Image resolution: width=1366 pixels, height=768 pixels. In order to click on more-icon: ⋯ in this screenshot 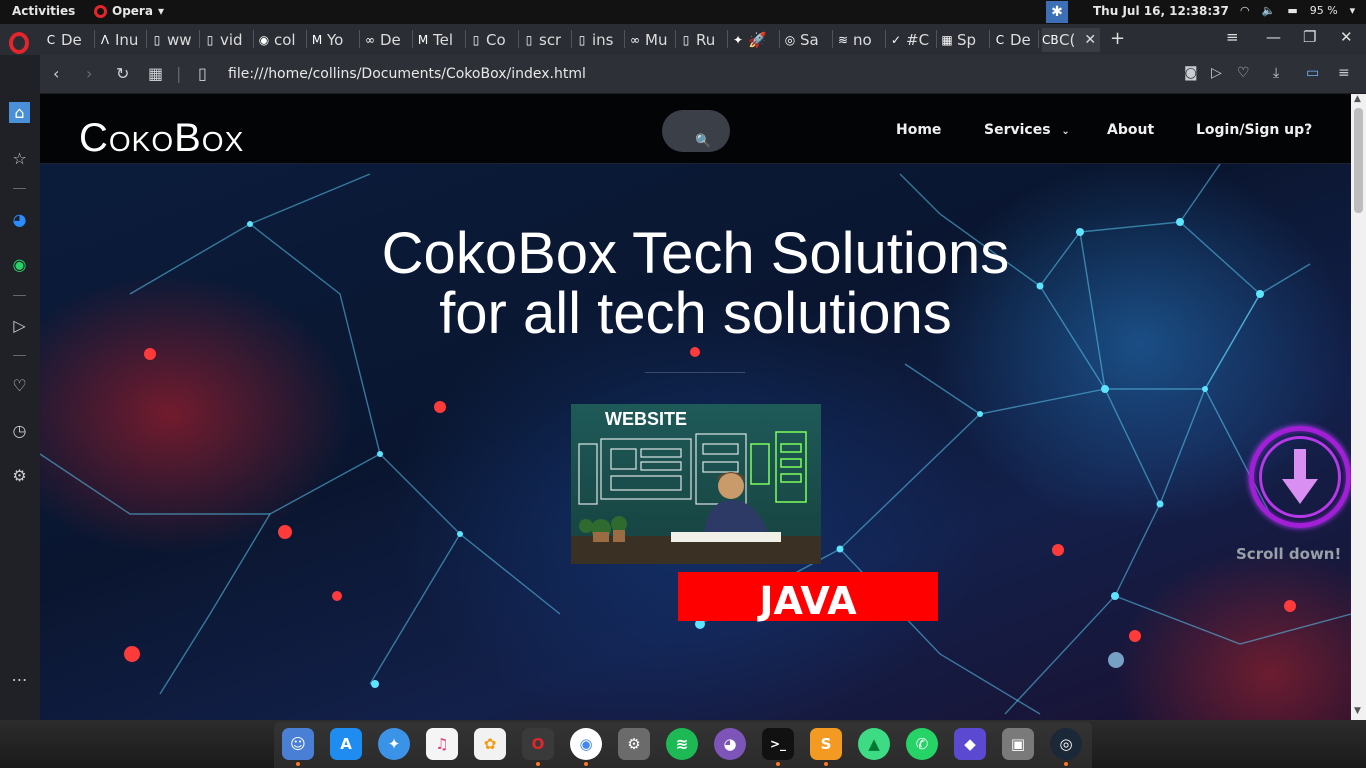, I will do `click(19, 679)`.